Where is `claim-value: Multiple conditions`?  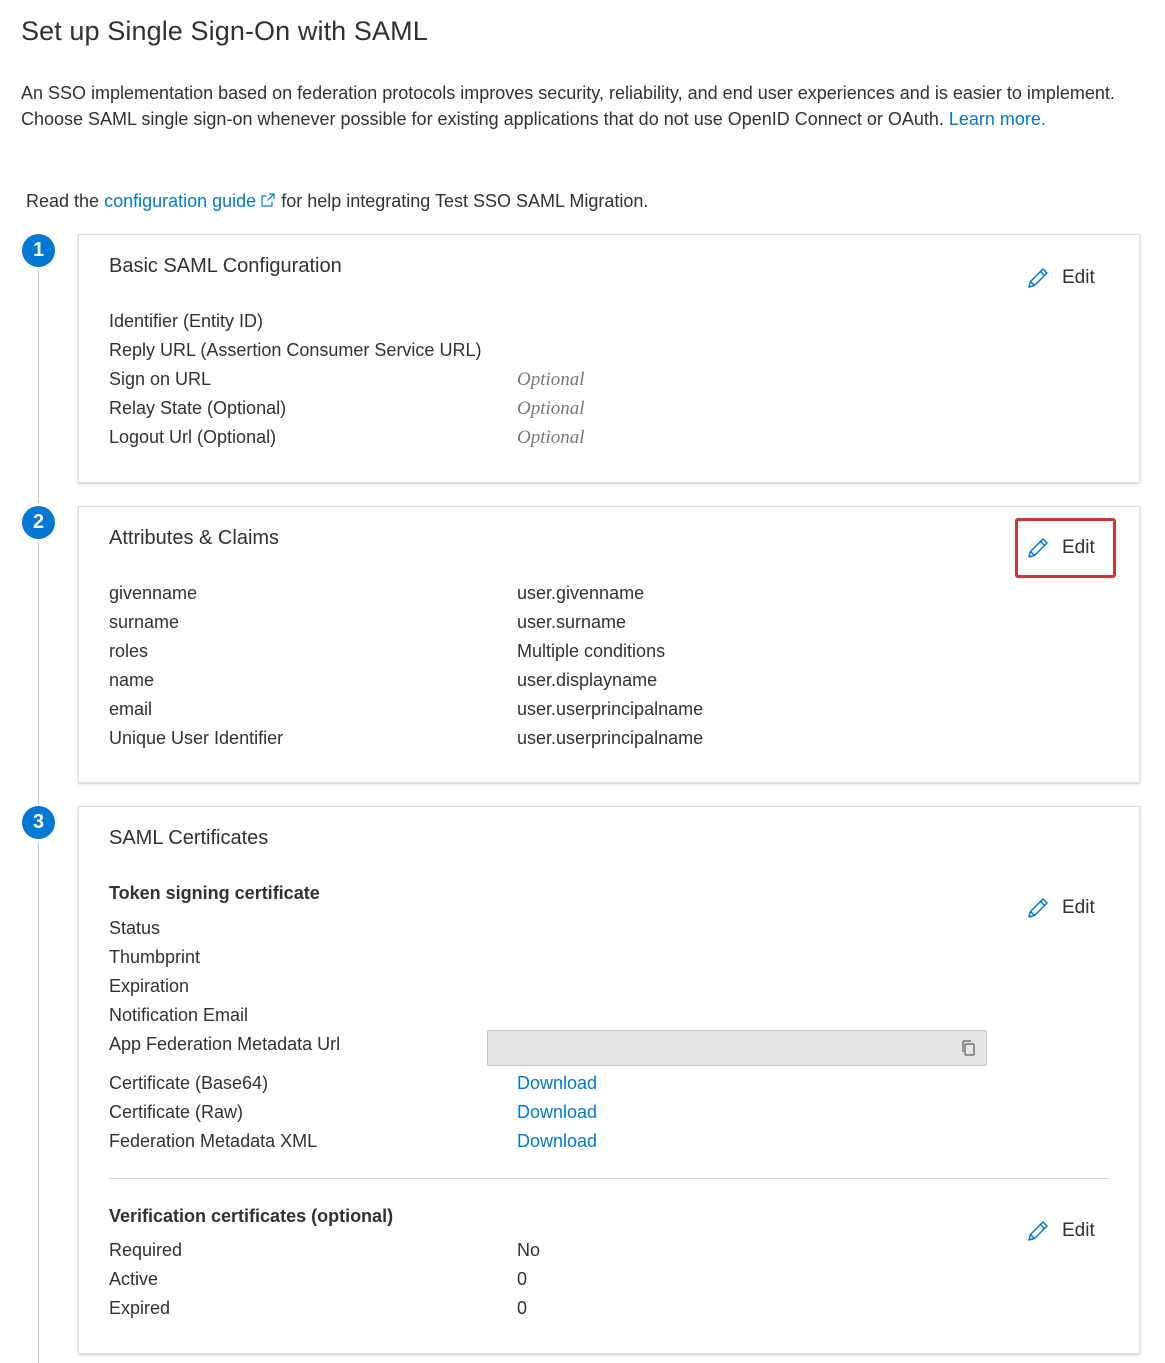
claim-value: Multiple conditions is located at coordinates (591, 651).